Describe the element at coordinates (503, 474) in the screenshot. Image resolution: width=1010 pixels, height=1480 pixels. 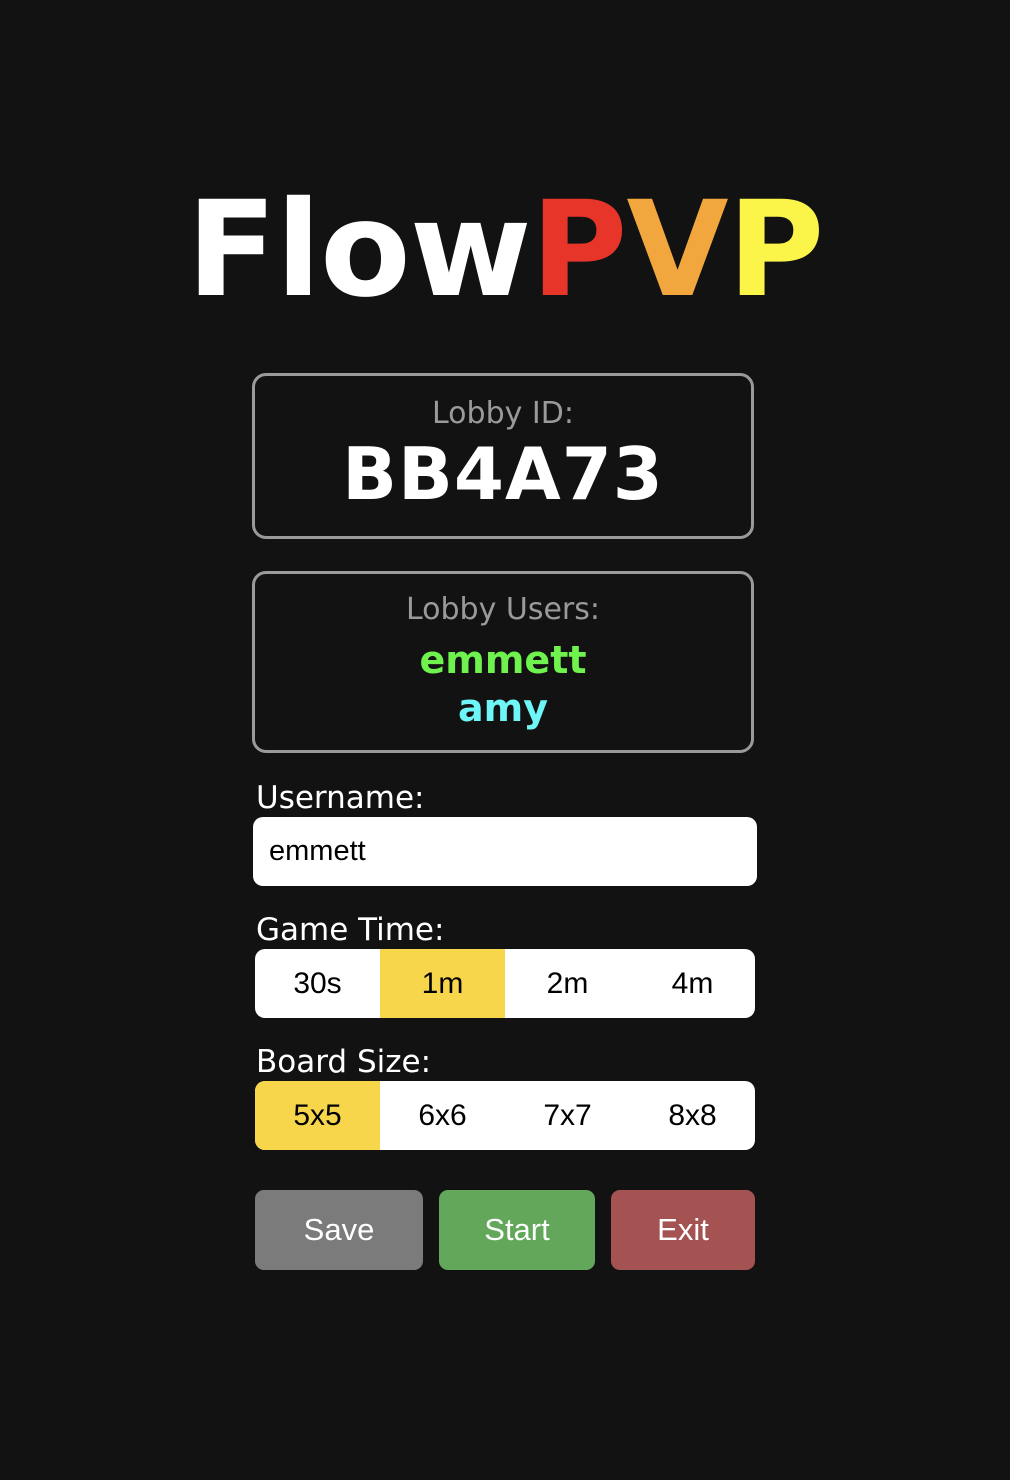
I see `lobby-id-value: BB4A73` at that location.